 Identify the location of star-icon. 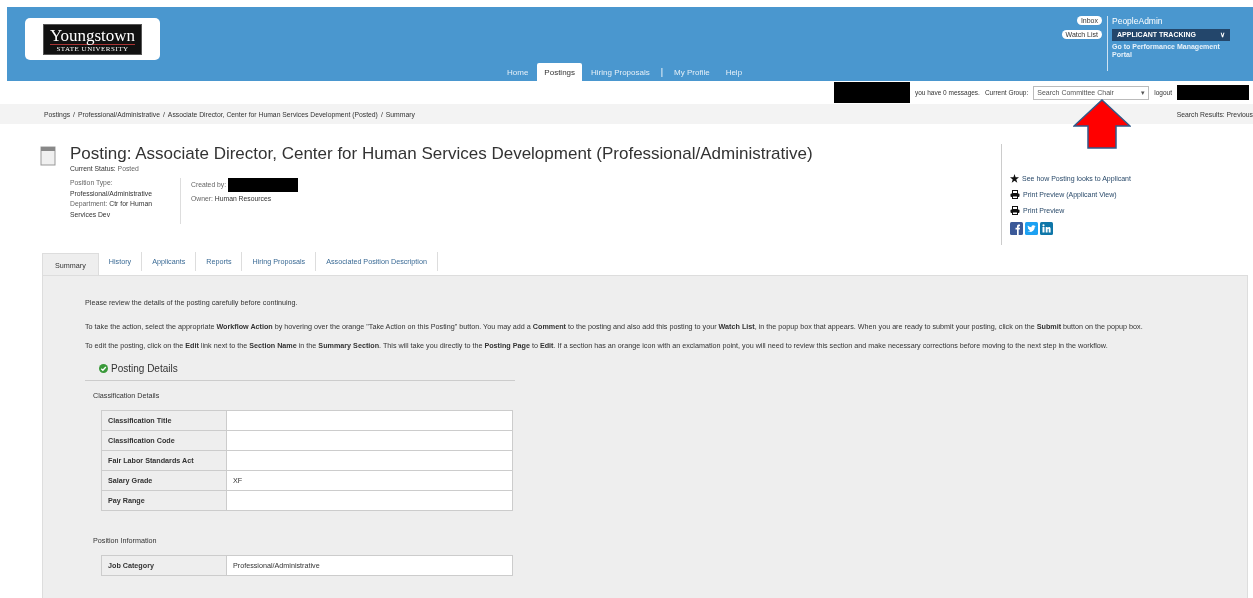
(1014, 178).